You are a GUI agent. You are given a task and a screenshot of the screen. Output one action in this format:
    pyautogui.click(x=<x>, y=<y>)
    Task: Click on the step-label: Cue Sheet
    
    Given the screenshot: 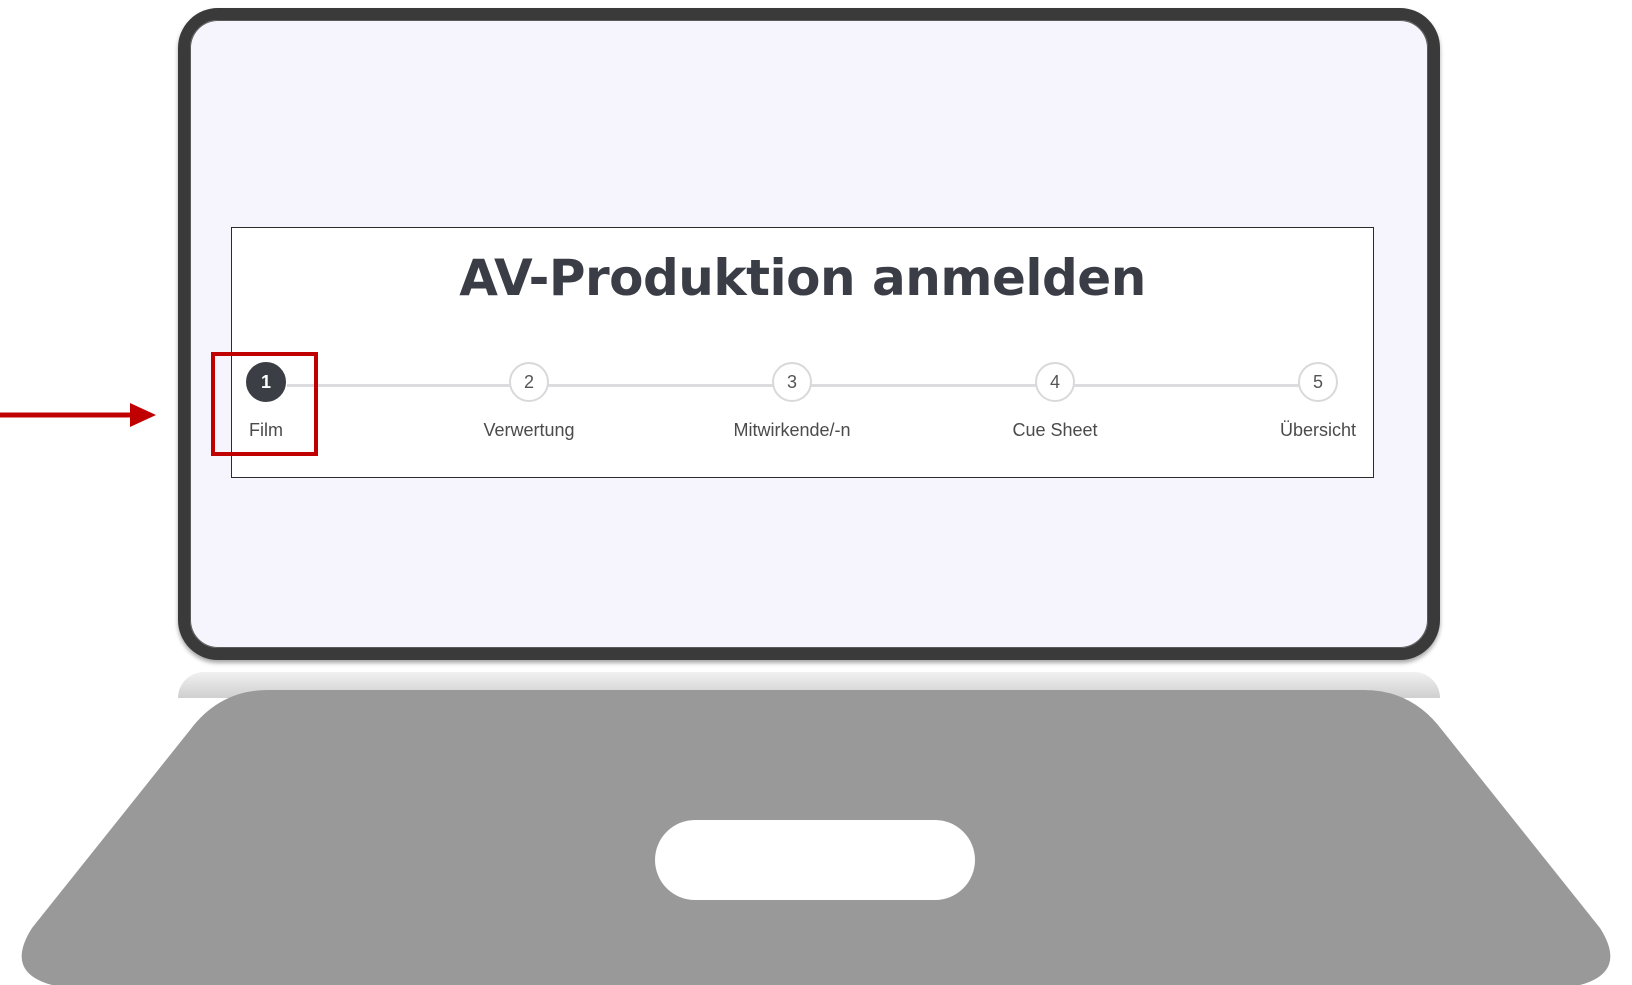 What is the action you would take?
    pyautogui.click(x=1055, y=430)
    